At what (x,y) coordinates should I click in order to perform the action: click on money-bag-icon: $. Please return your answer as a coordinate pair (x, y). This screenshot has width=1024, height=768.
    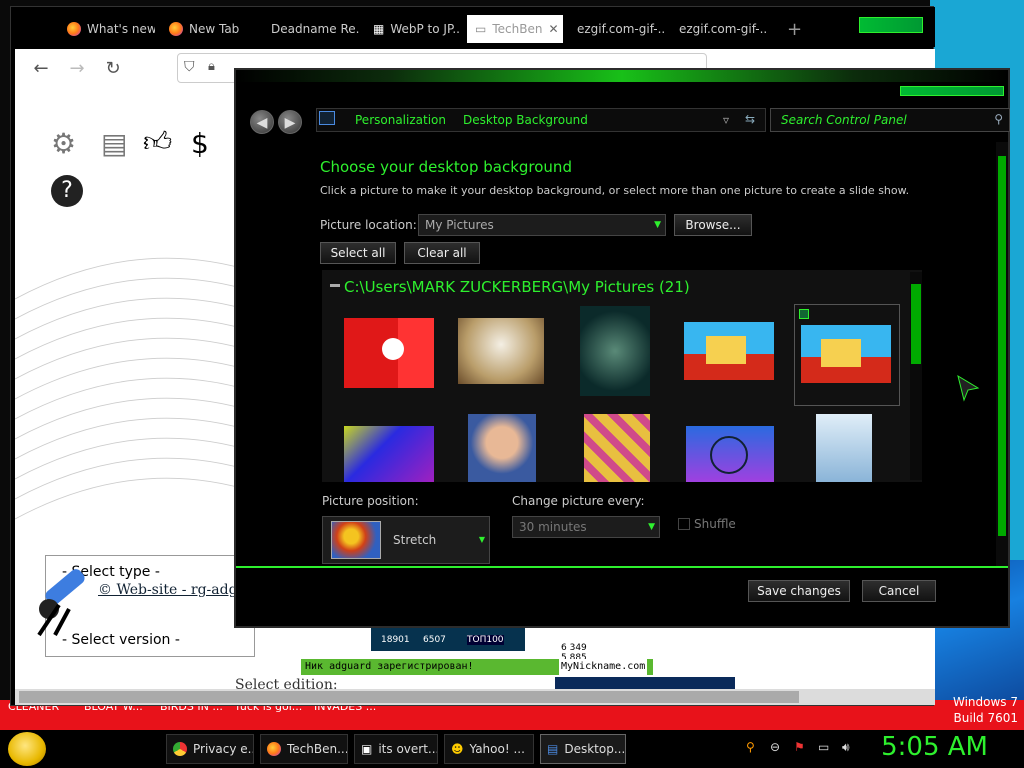
    Looking at the image, I should click on (200, 143).